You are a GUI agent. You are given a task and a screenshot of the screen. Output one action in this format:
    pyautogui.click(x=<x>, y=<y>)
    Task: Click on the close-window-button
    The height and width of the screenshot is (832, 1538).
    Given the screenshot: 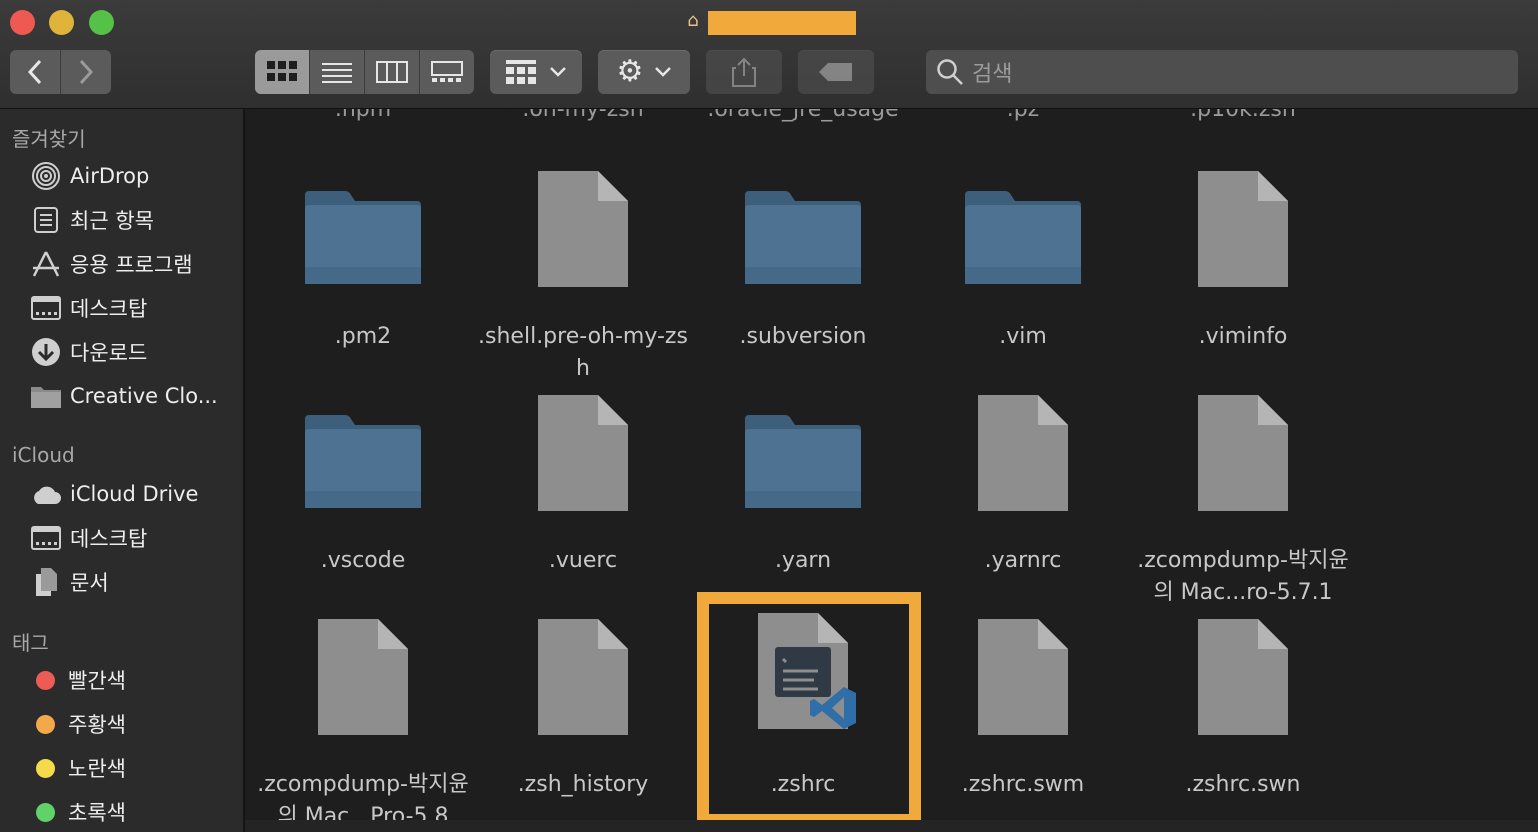 What is the action you would take?
    pyautogui.click(x=22, y=22)
    